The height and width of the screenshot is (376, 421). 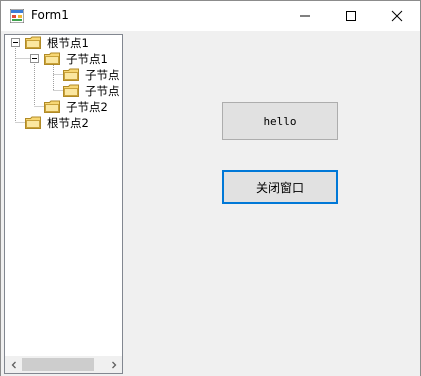 I want to click on minimize-icon, so click(x=305, y=16).